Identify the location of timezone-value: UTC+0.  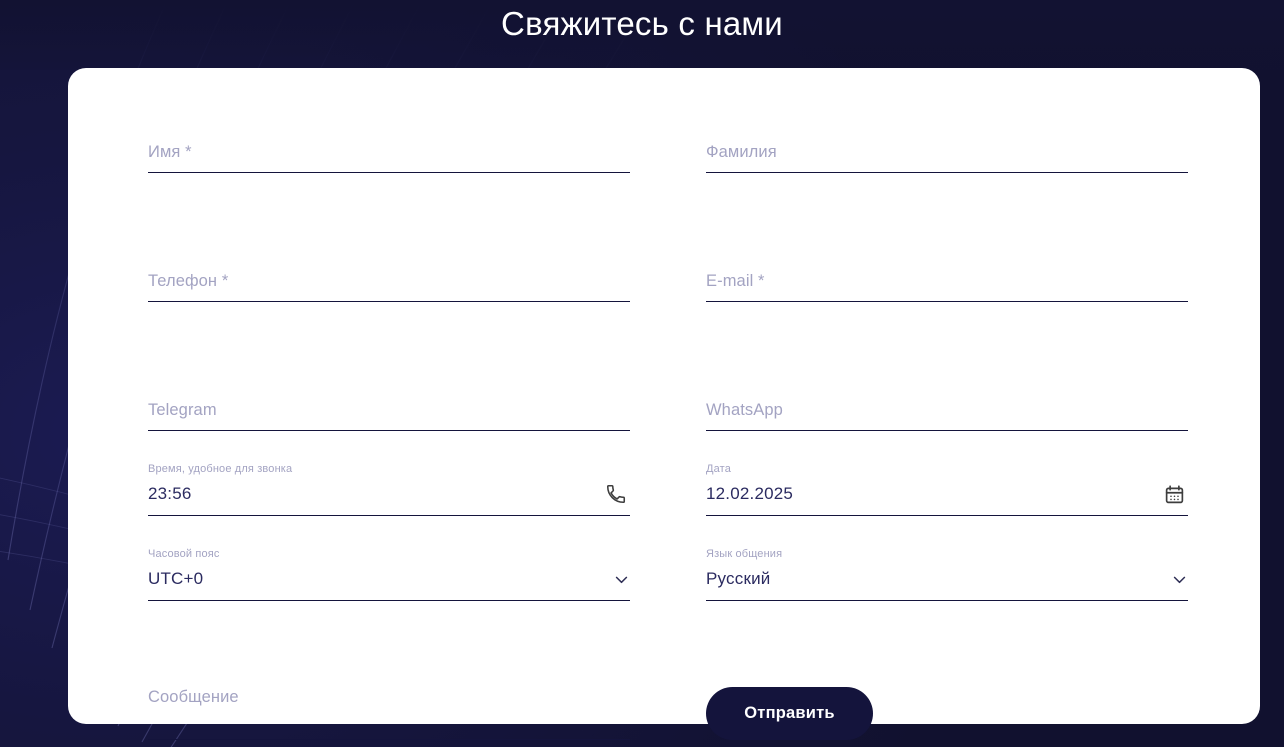
(176, 578).